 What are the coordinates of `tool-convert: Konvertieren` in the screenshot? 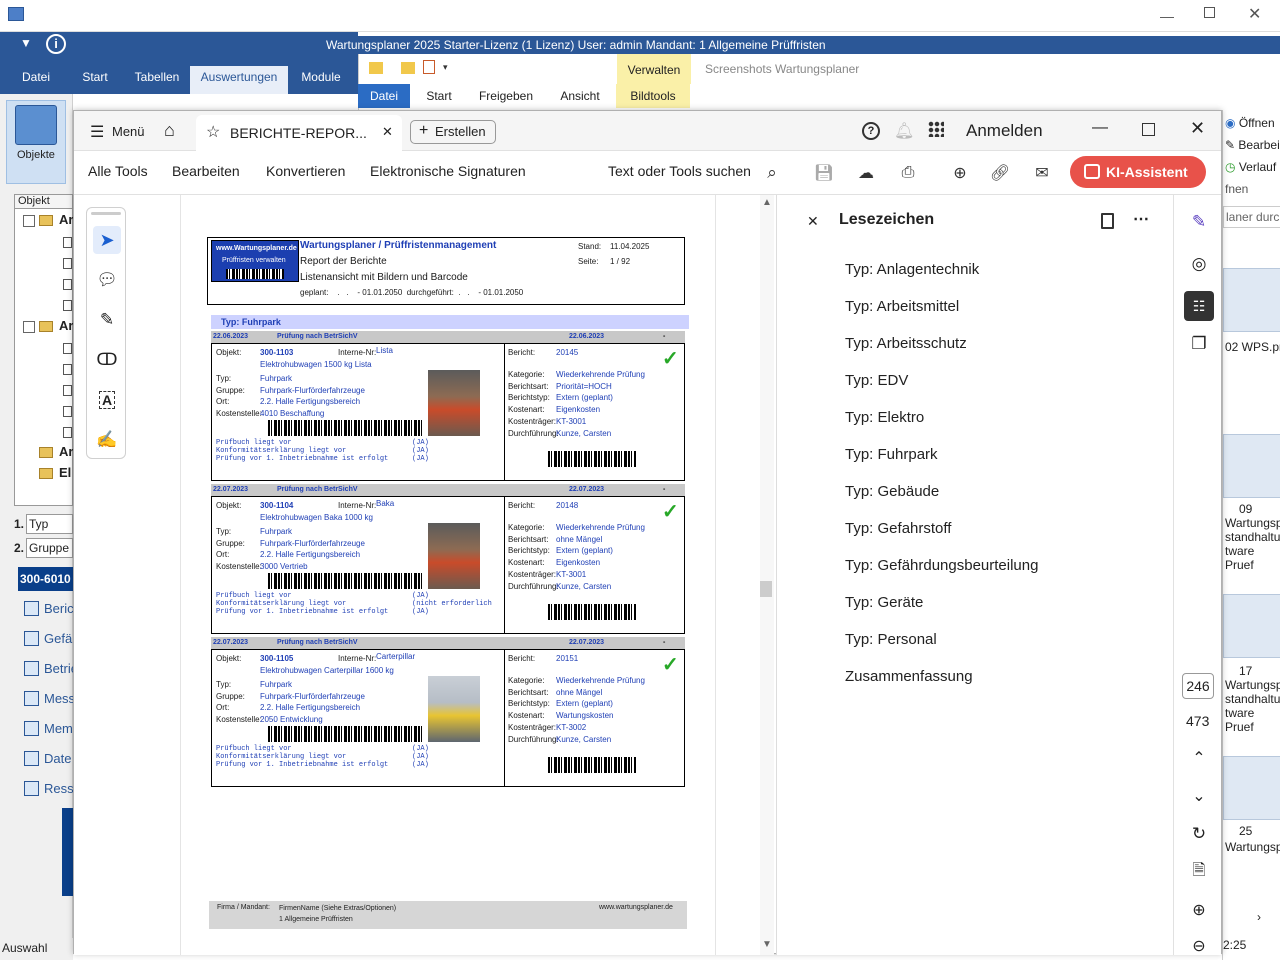 It's located at (305, 171).